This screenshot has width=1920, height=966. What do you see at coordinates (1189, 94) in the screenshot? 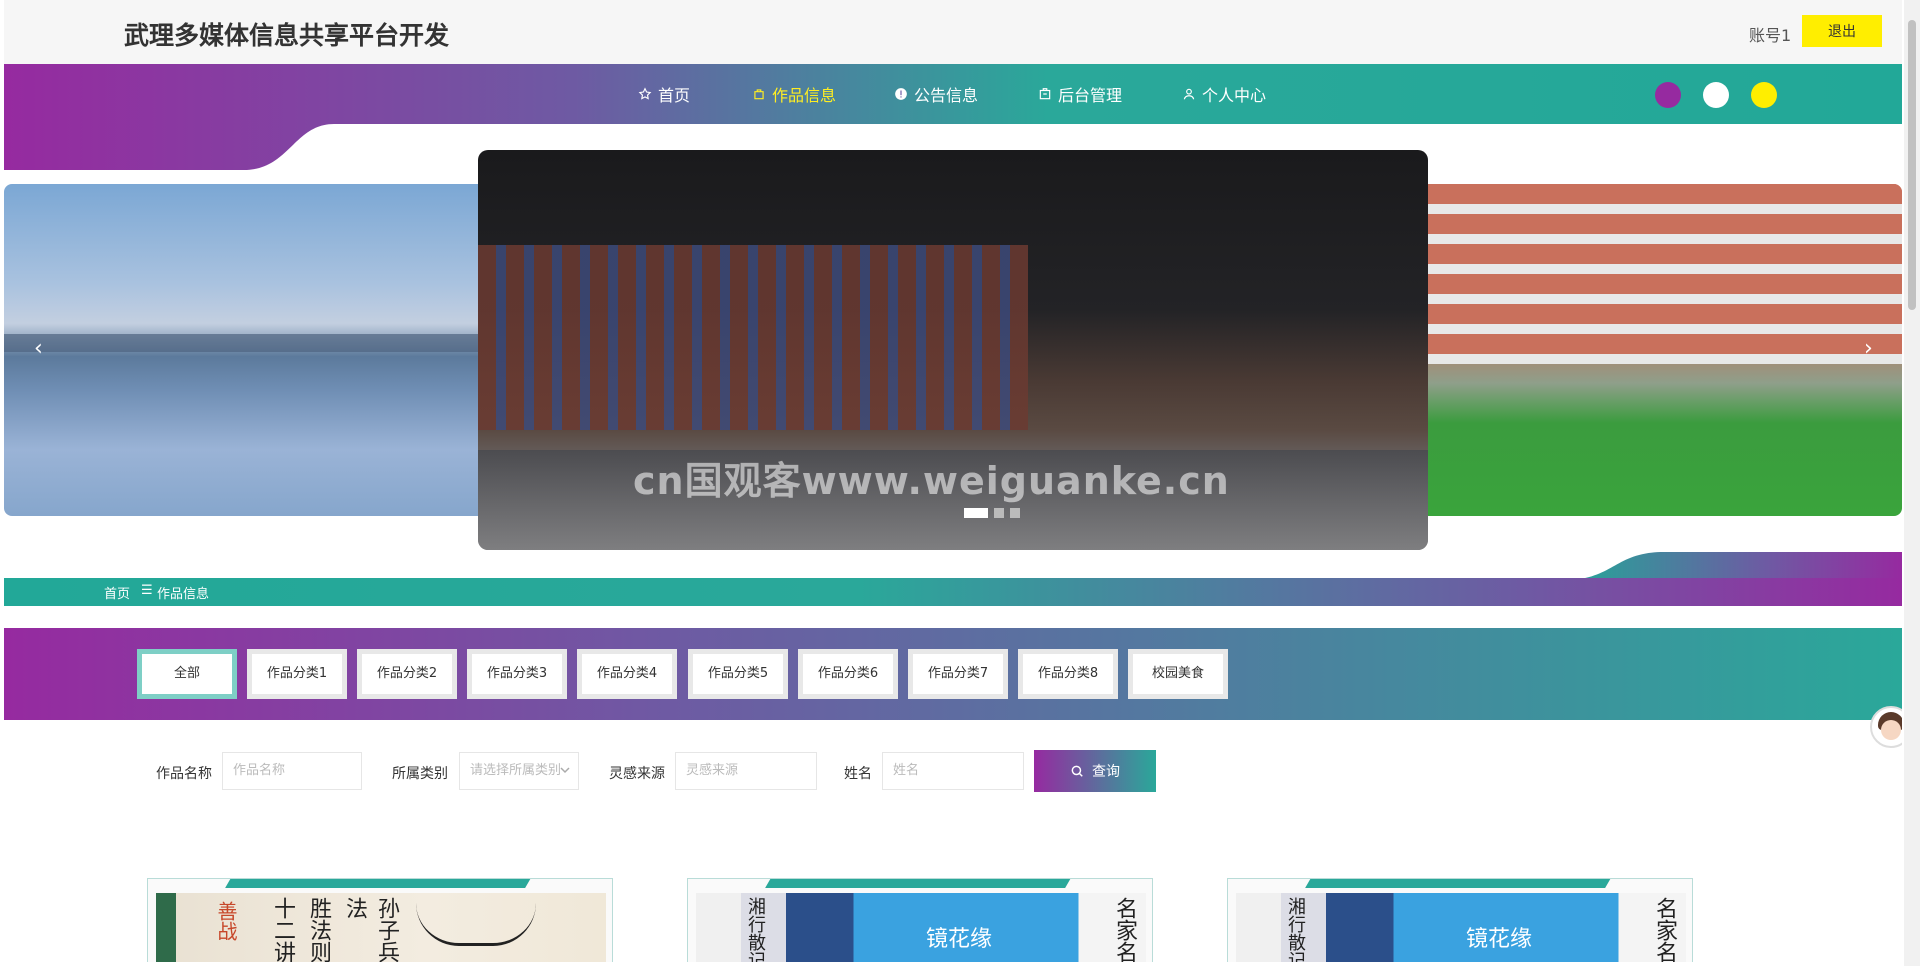
I see `user-icon` at bounding box center [1189, 94].